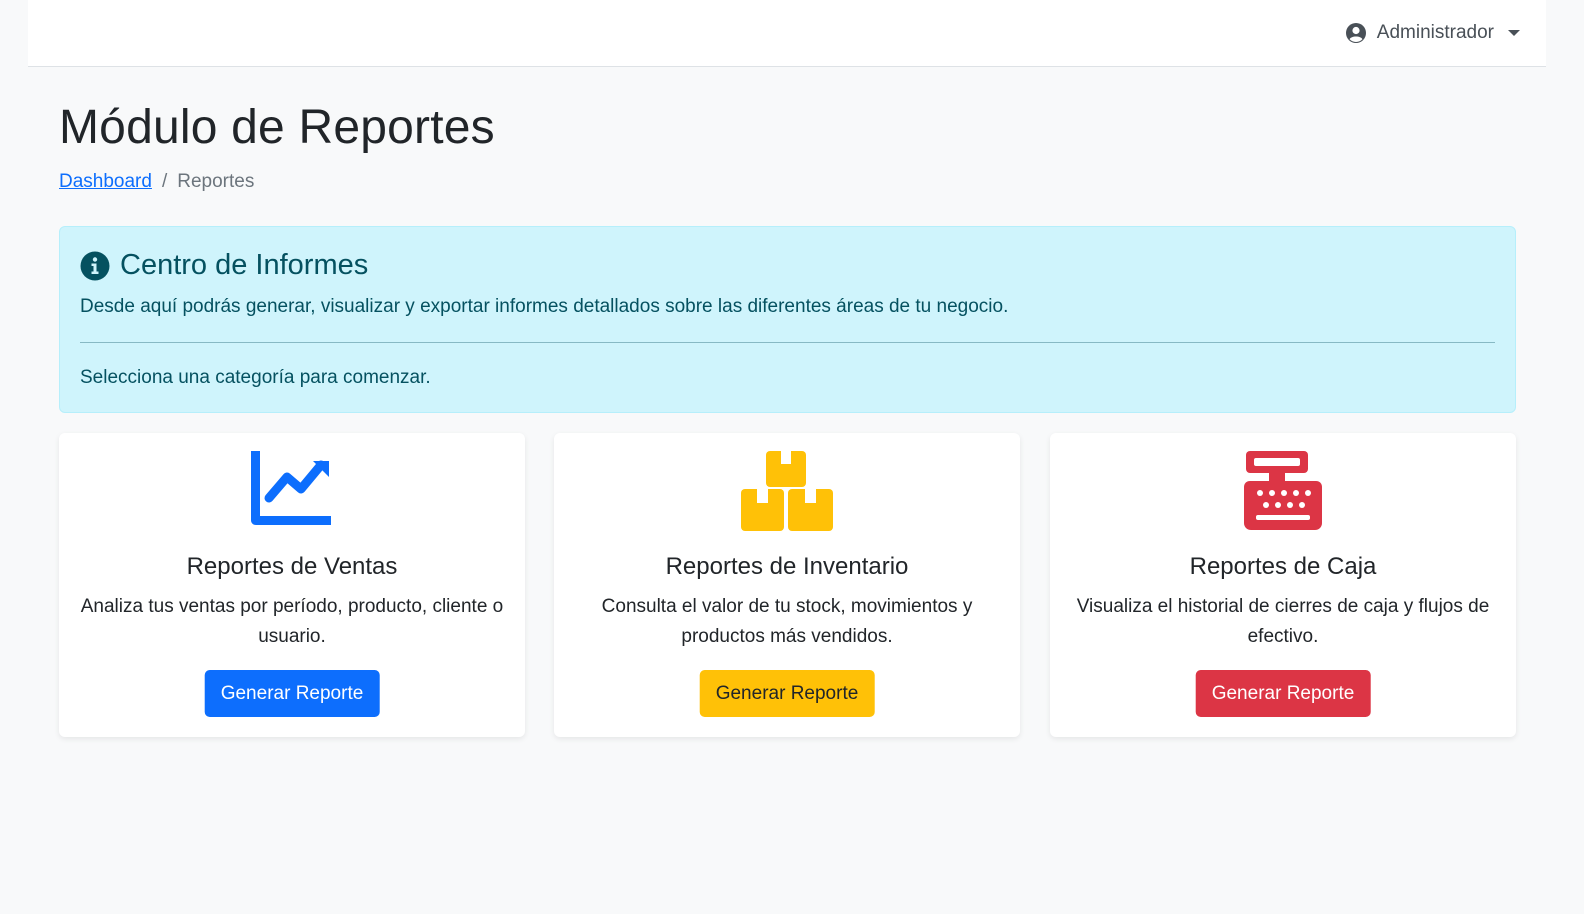  I want to click on user-circle-icon, so click(1355, 33).